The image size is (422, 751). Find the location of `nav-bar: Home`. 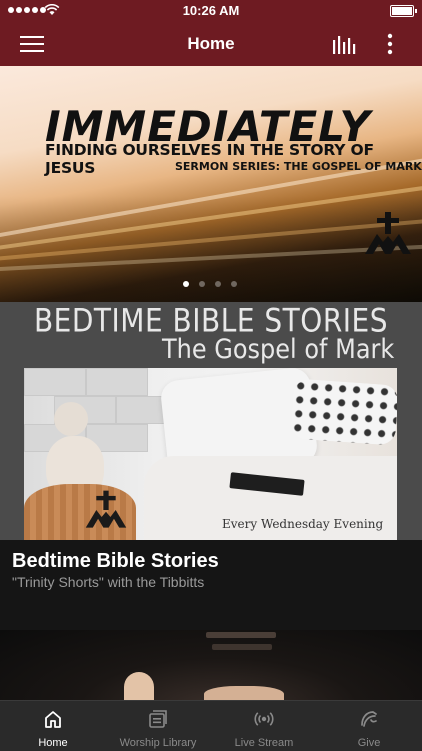

nav-bar: Home is located at coordinates (211, 44).